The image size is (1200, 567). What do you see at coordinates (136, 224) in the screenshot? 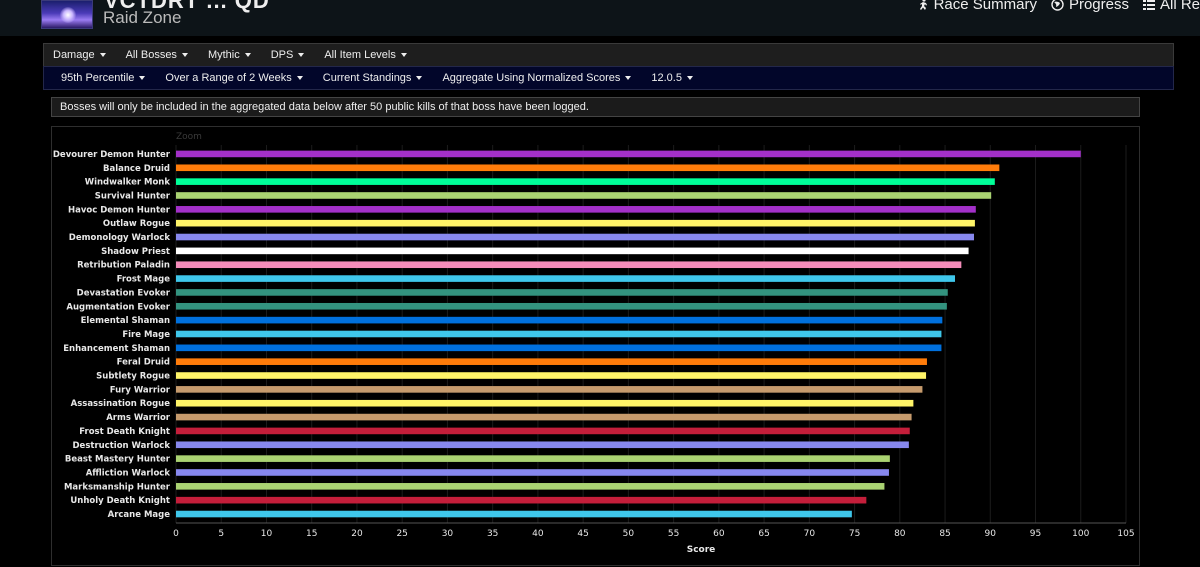
I see `category-label: Outlaw Rogue` at bounding box center [136, 224].